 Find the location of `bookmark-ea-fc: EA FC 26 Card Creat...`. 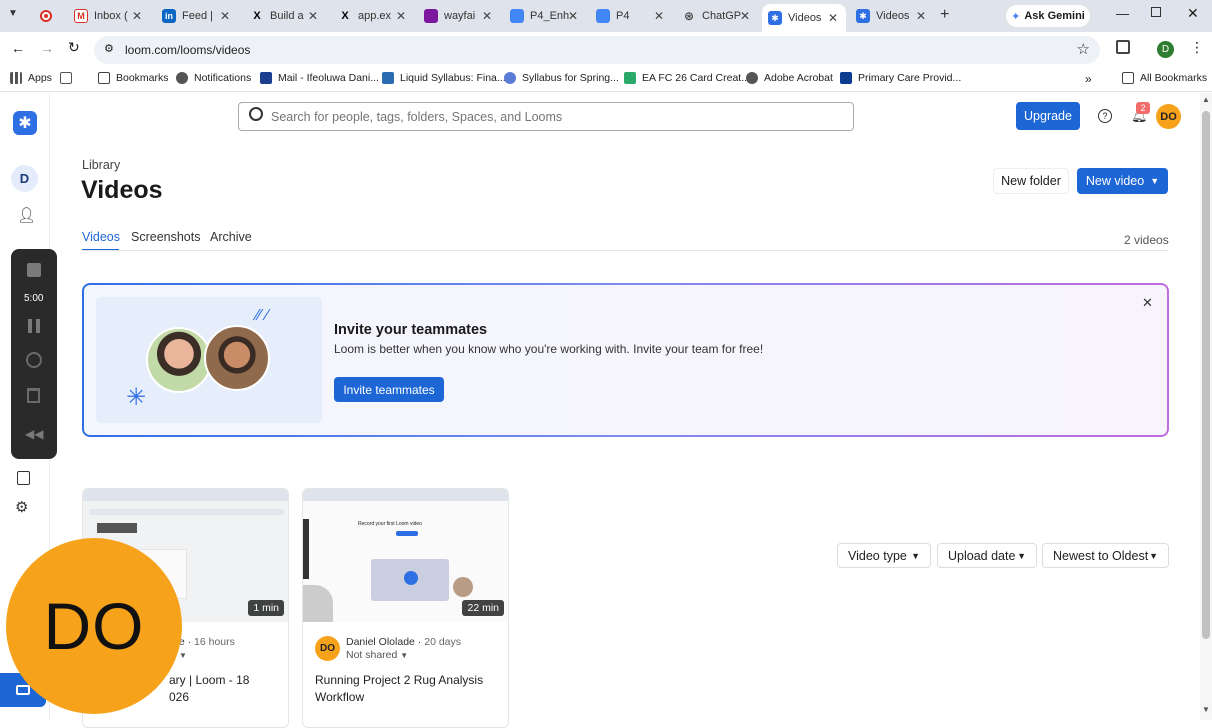

bookmark-ea-fc: EA FC 26 Card Creat... is located at coordinates (687, 78).